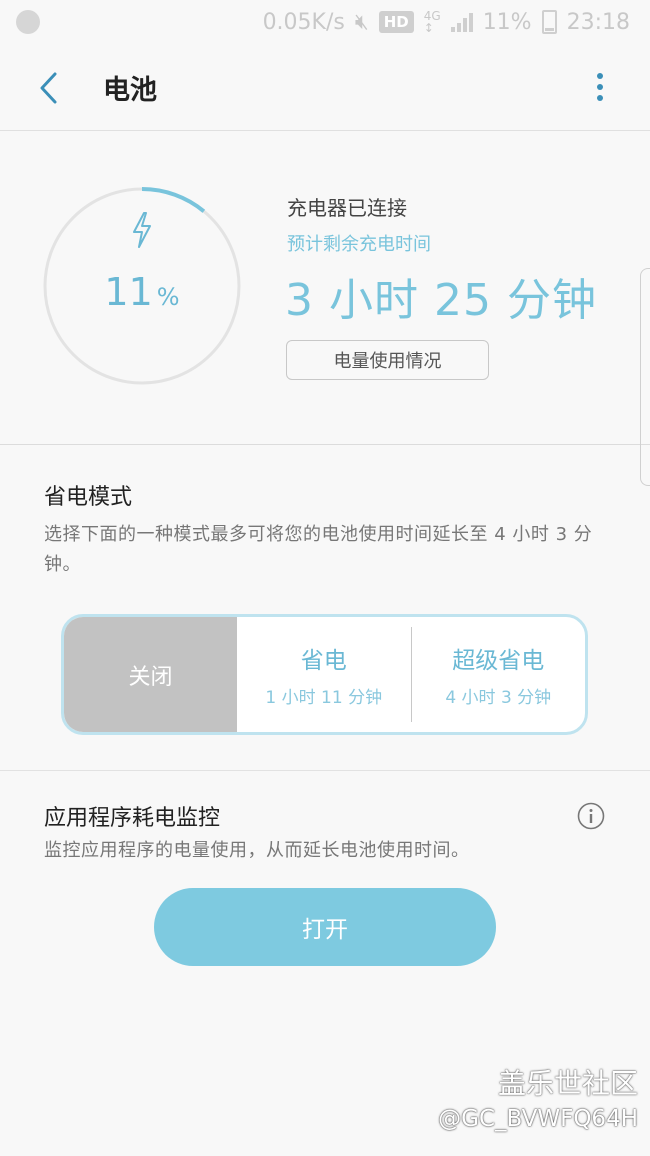 The width and height of the screenshot is (650, 1156). What do you see at coordinates (645, 377) in the screenshot?
I see `edge-panel-handle` at bounding box center [645, 377].